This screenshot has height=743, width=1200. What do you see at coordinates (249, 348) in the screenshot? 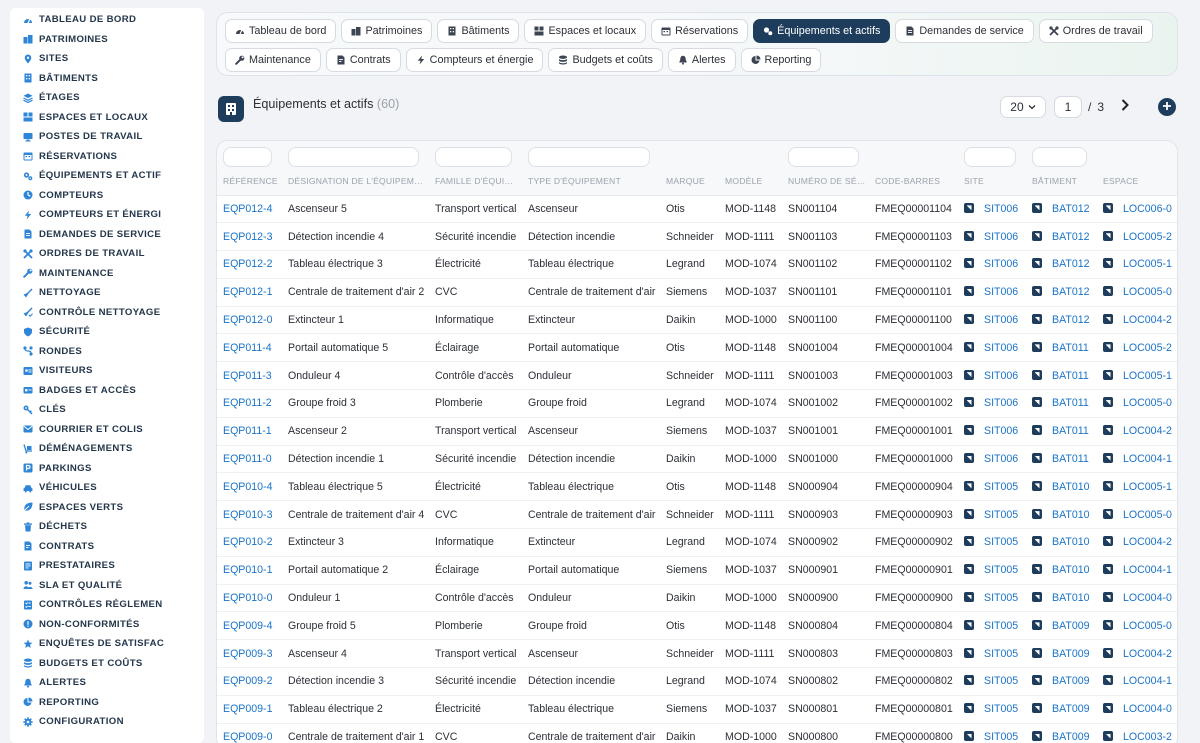
I see `cell-reference: EQP011-4` at bounding box center [249, 348].